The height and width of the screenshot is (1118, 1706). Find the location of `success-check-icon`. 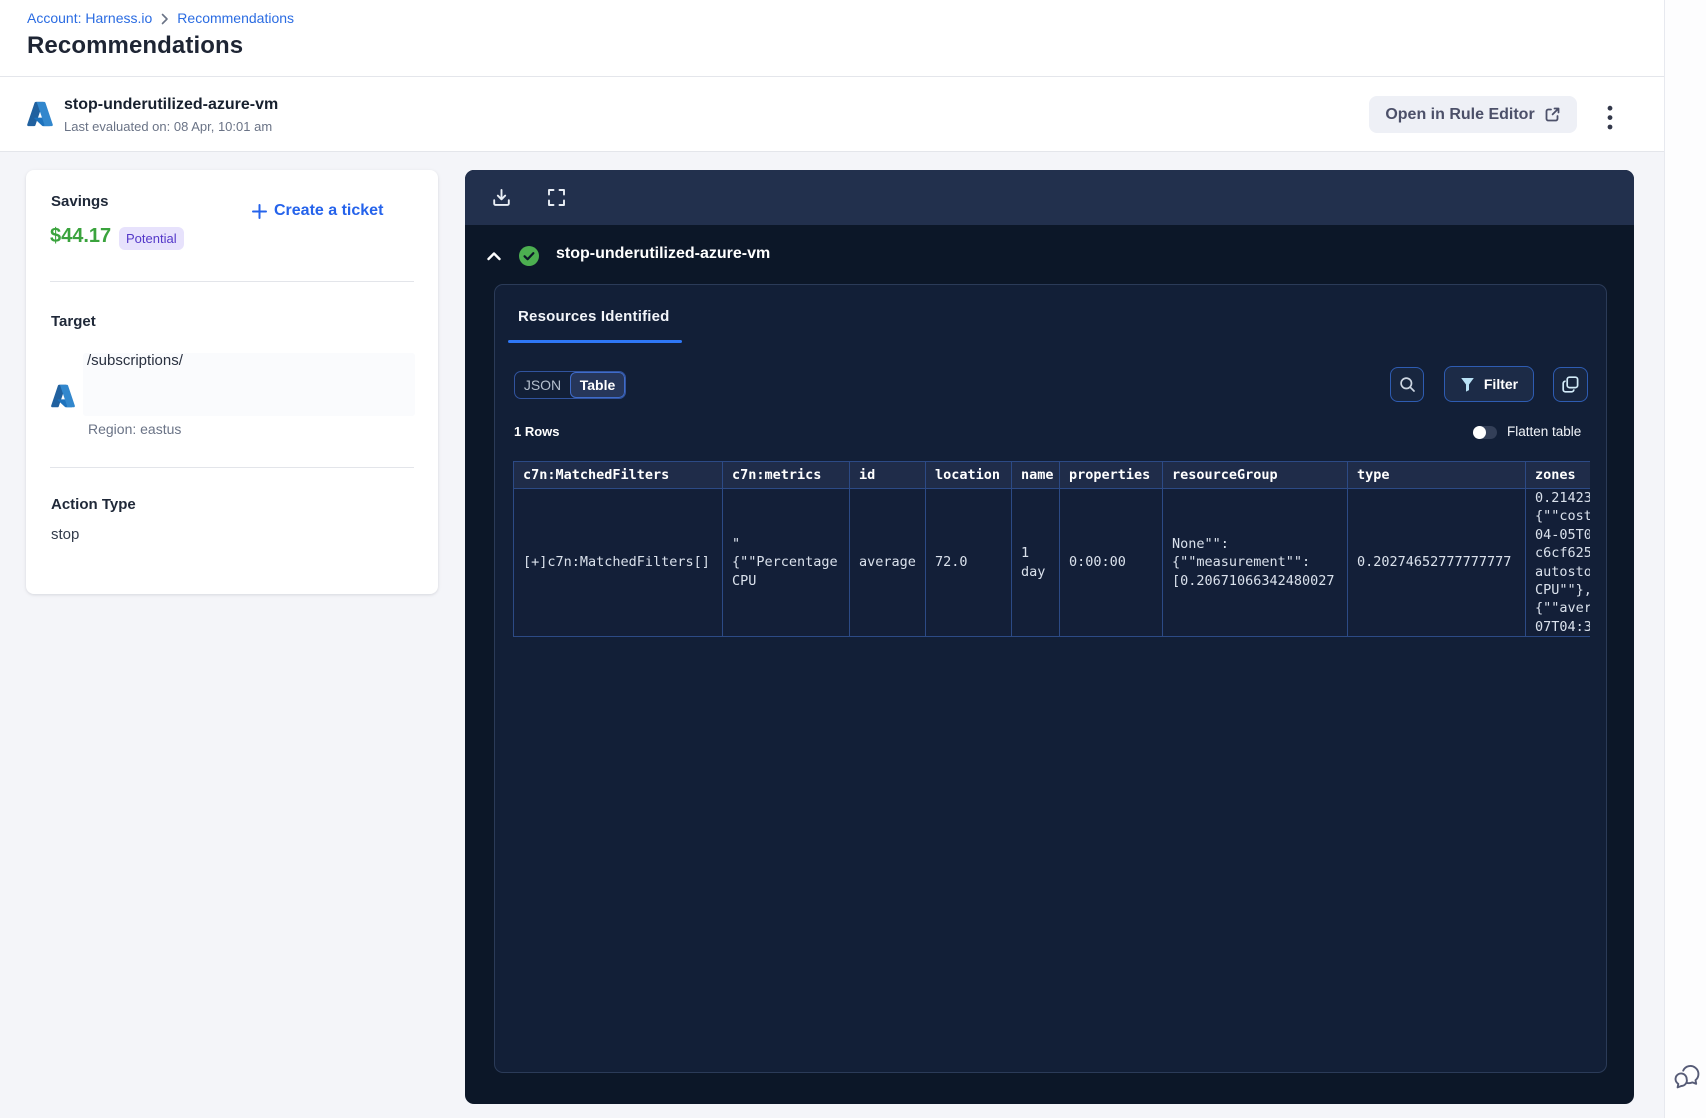

success-check-icon is located at coordinates (529, 256).